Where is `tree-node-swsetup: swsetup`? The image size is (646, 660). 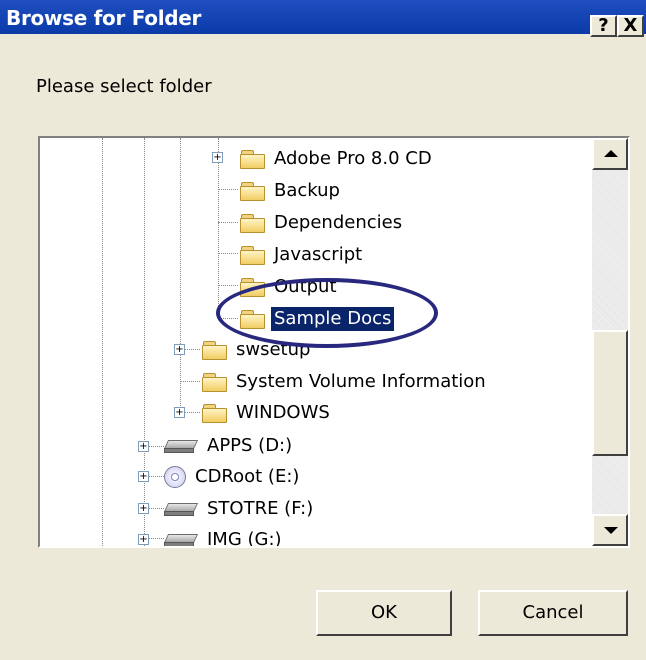 tree-node-swsetup: swsetup is located at coordinates (257, 350).